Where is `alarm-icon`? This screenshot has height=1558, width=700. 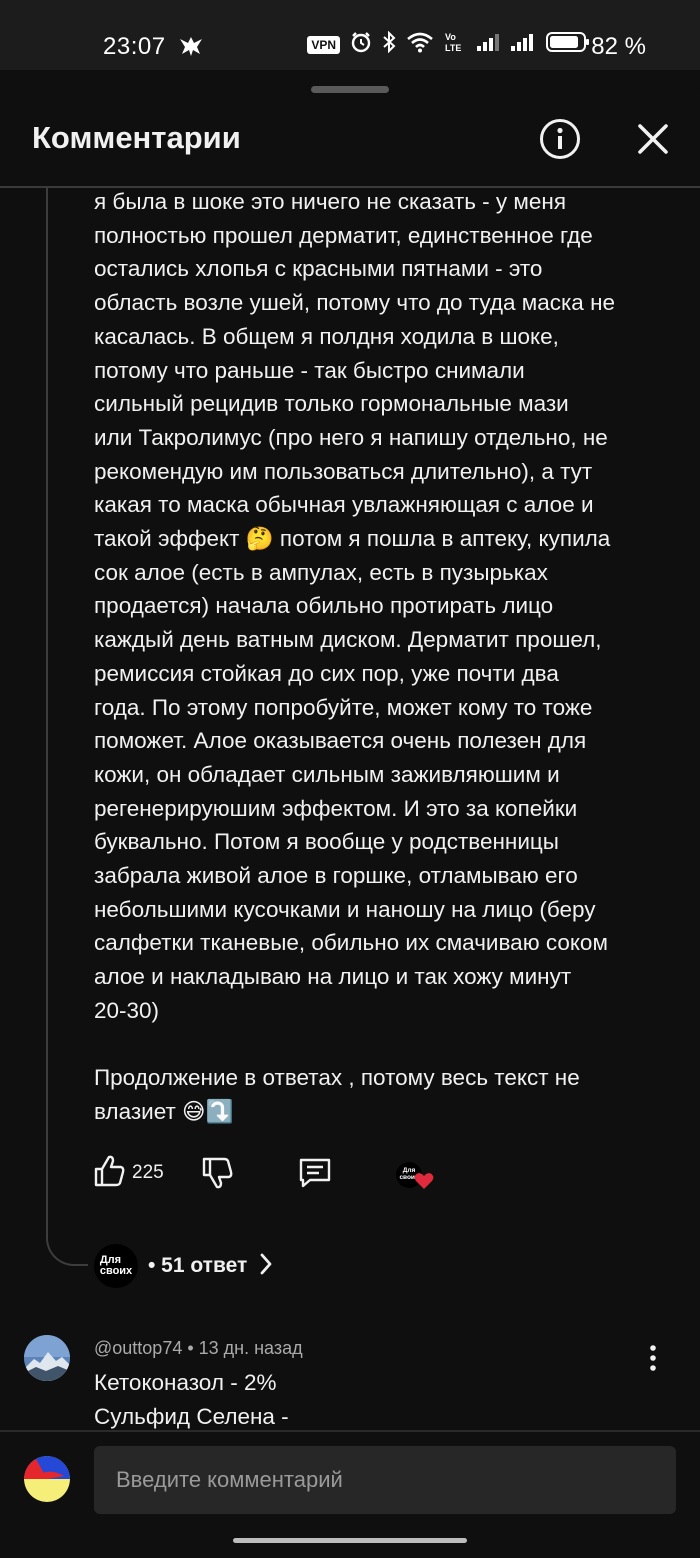
alarm-icon is located at coordinates (361, 44).